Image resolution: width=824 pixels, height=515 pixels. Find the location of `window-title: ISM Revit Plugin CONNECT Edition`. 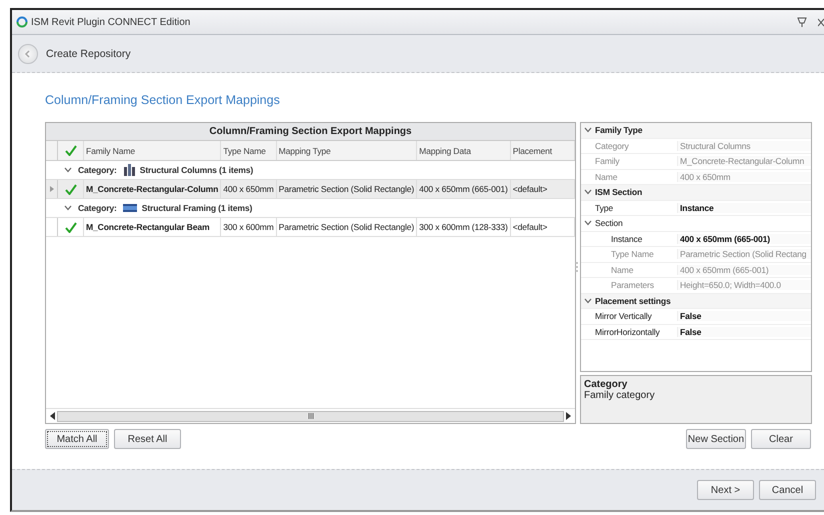

window-title: ISM Revit Plugin CONNECT Edition is located at coordinates (111, 22).